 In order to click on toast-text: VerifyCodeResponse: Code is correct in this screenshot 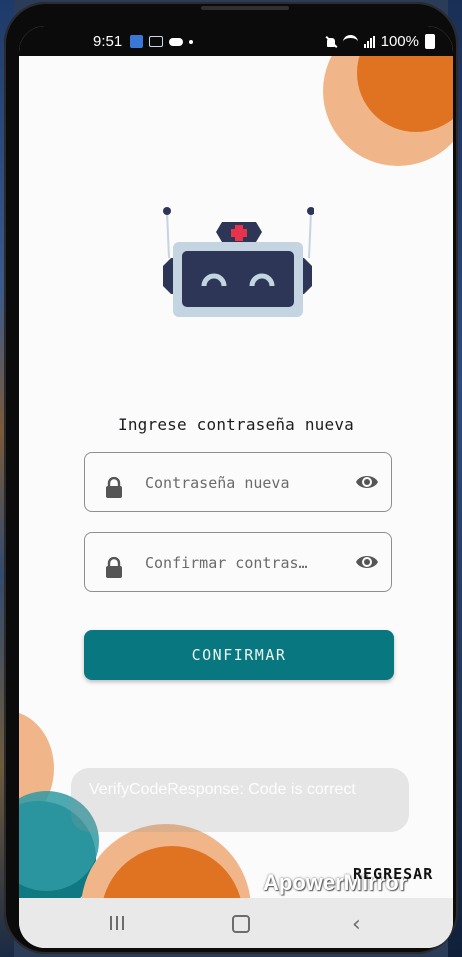, I will do `click(222, 789)`.